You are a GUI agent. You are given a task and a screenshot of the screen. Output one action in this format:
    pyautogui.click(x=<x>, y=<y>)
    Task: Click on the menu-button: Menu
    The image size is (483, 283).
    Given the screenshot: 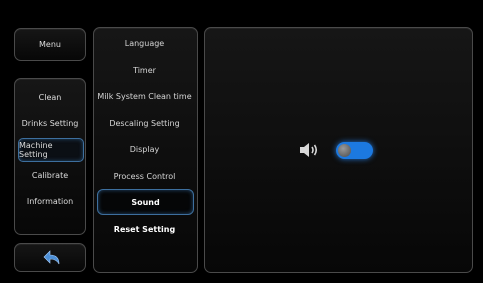 What is the action you would take?
    pyautogui.click(x=50, y=44)
    